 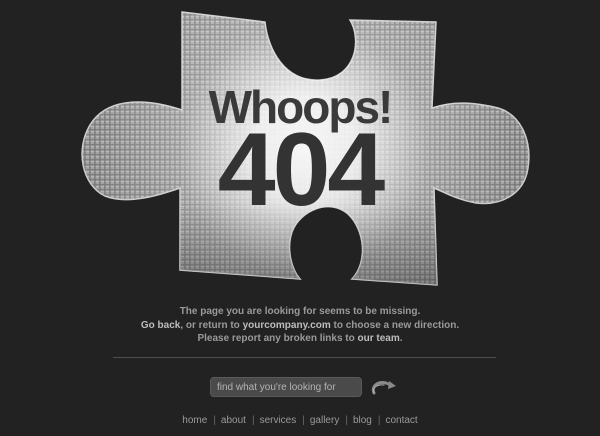 I want to click on curved-arrow-icon, so click(x=383, y=388).